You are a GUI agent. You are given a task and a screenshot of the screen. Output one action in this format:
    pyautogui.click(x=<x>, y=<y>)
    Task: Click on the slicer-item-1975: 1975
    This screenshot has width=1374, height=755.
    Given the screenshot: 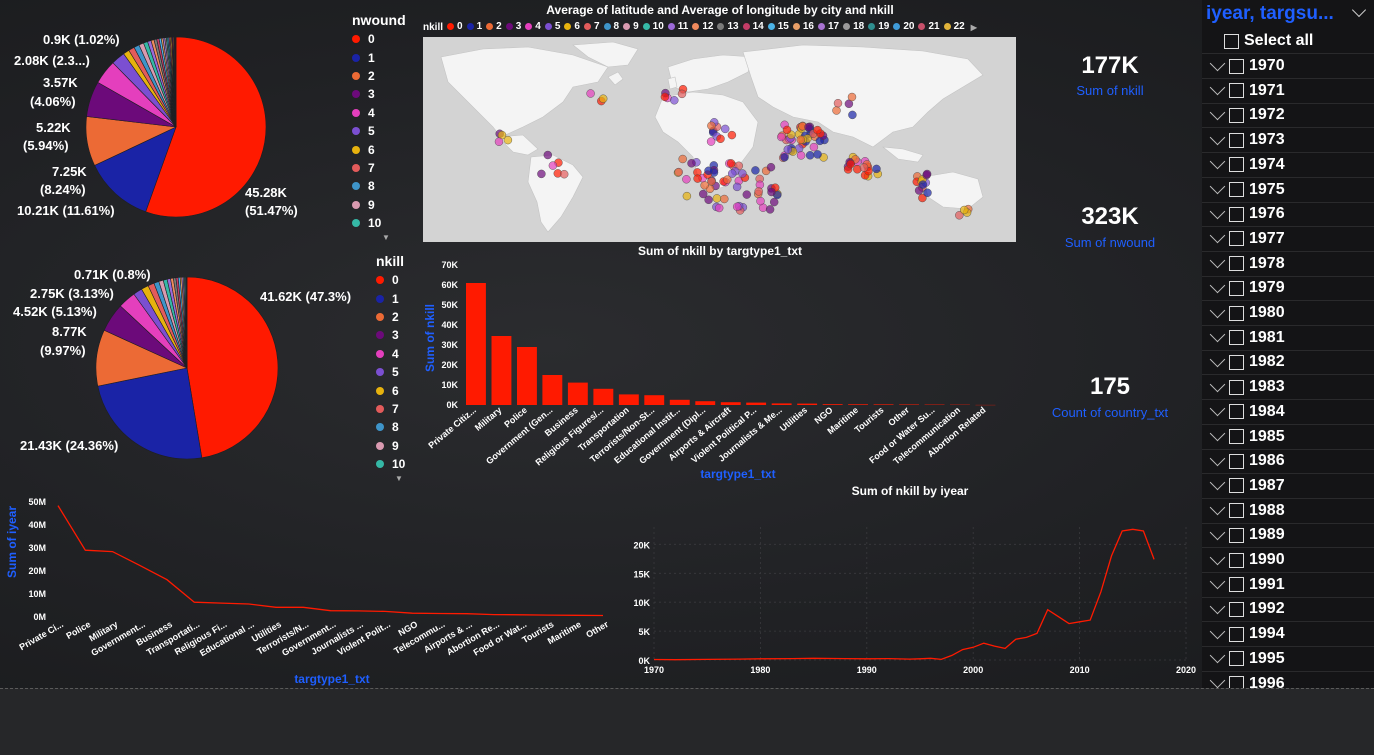 What is the action you would take?
    pyautogui.click(x=1288, y=190)
    